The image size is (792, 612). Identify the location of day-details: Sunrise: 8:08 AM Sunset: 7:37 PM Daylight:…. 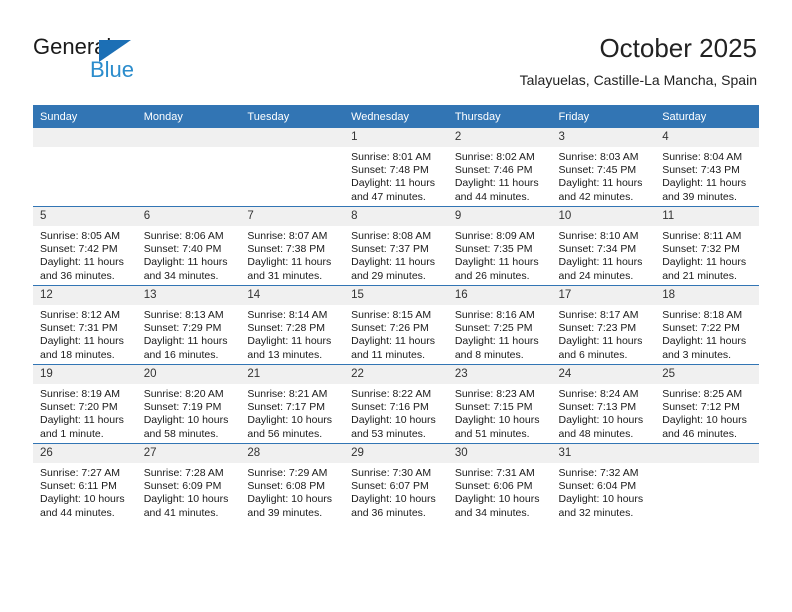
(396, 254).